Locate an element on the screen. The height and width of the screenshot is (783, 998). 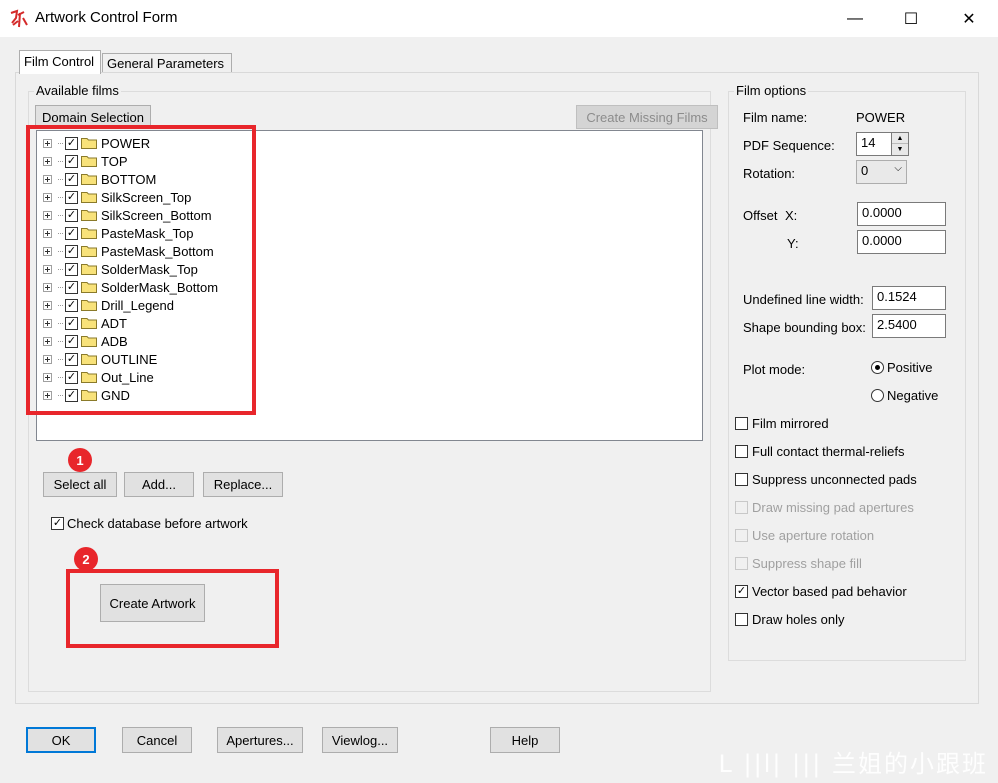
offset-y-input: 0.0000 is located at coordinates (901, 242).